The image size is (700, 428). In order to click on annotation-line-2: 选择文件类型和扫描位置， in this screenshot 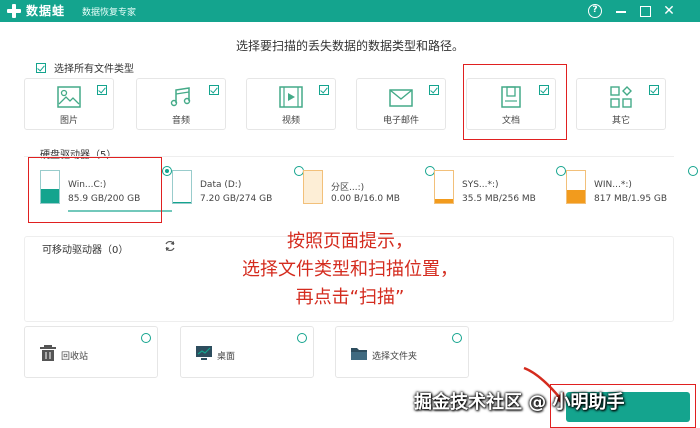, I will do `click(350, 269)`.